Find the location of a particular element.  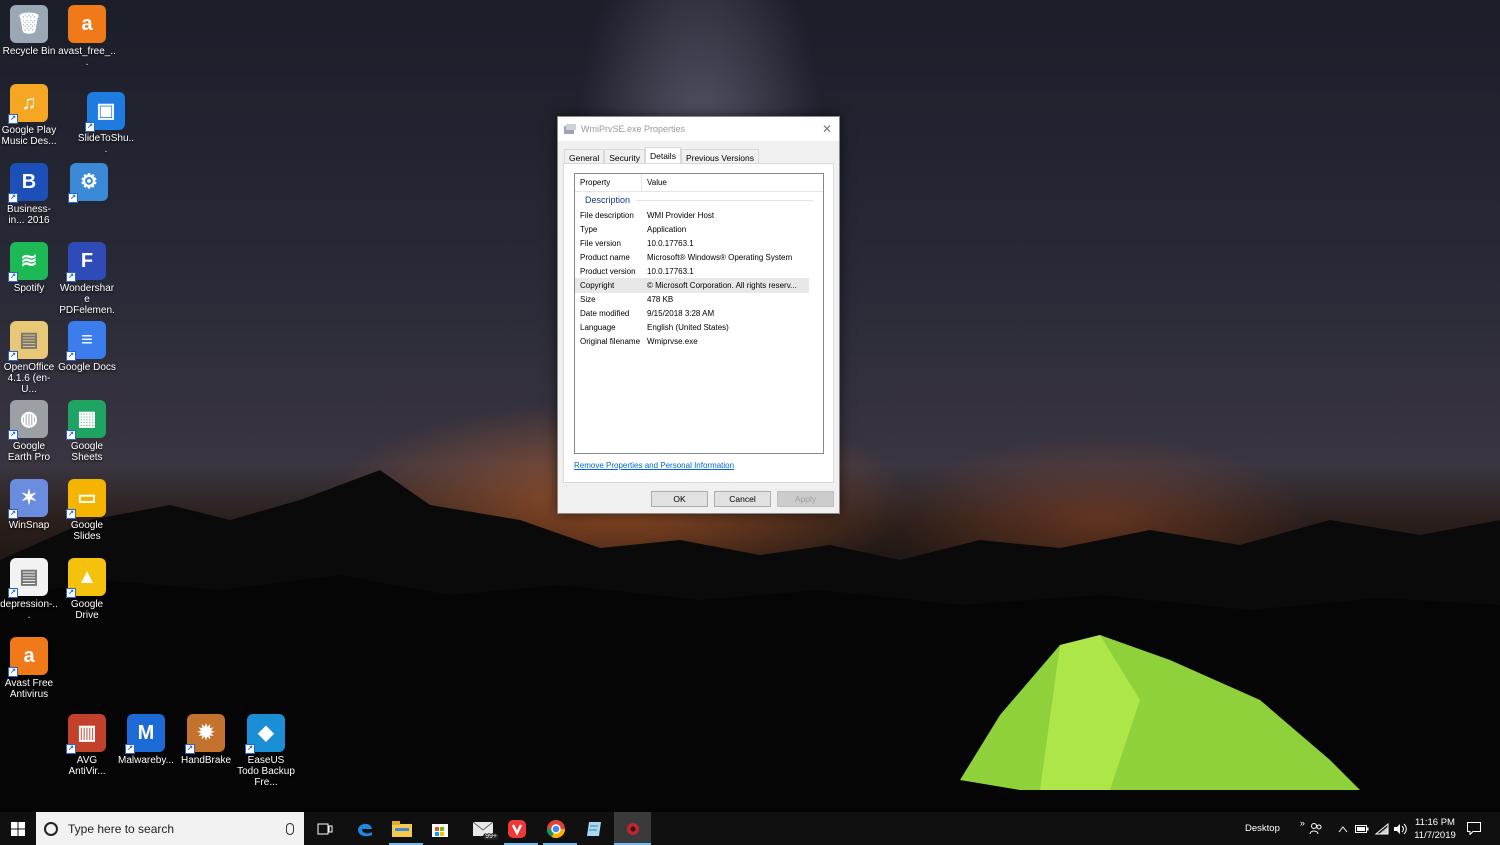

people-icon is located at coordinates (1316, 828).